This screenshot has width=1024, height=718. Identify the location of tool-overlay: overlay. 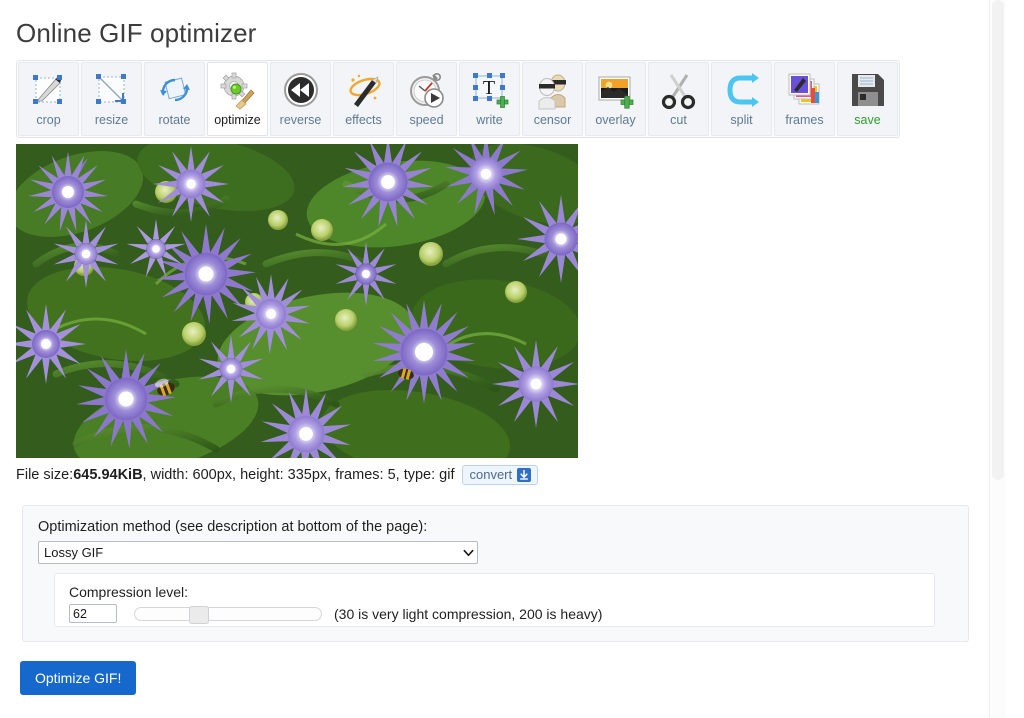
(615, 99).